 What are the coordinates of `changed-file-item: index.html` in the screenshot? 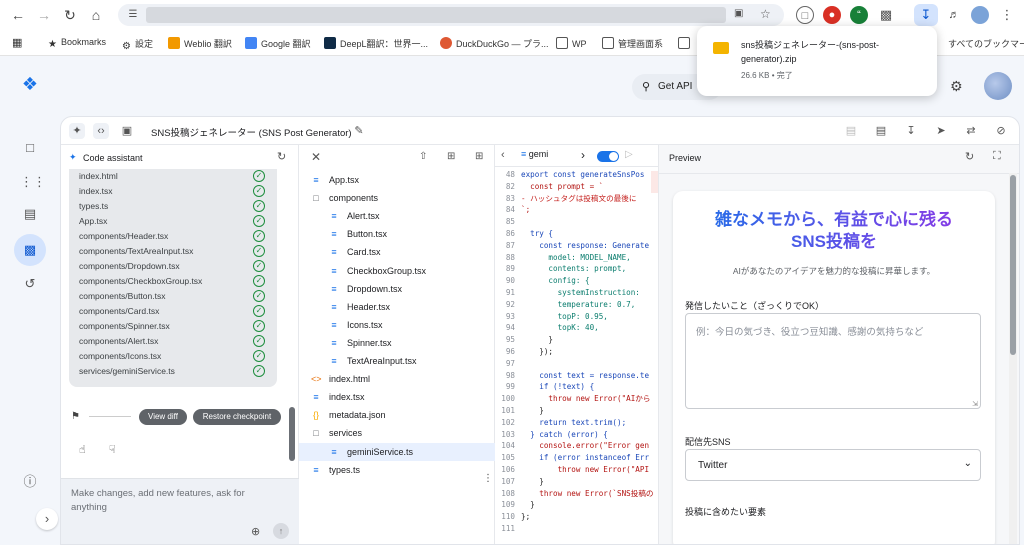 It's located at (98, 176).